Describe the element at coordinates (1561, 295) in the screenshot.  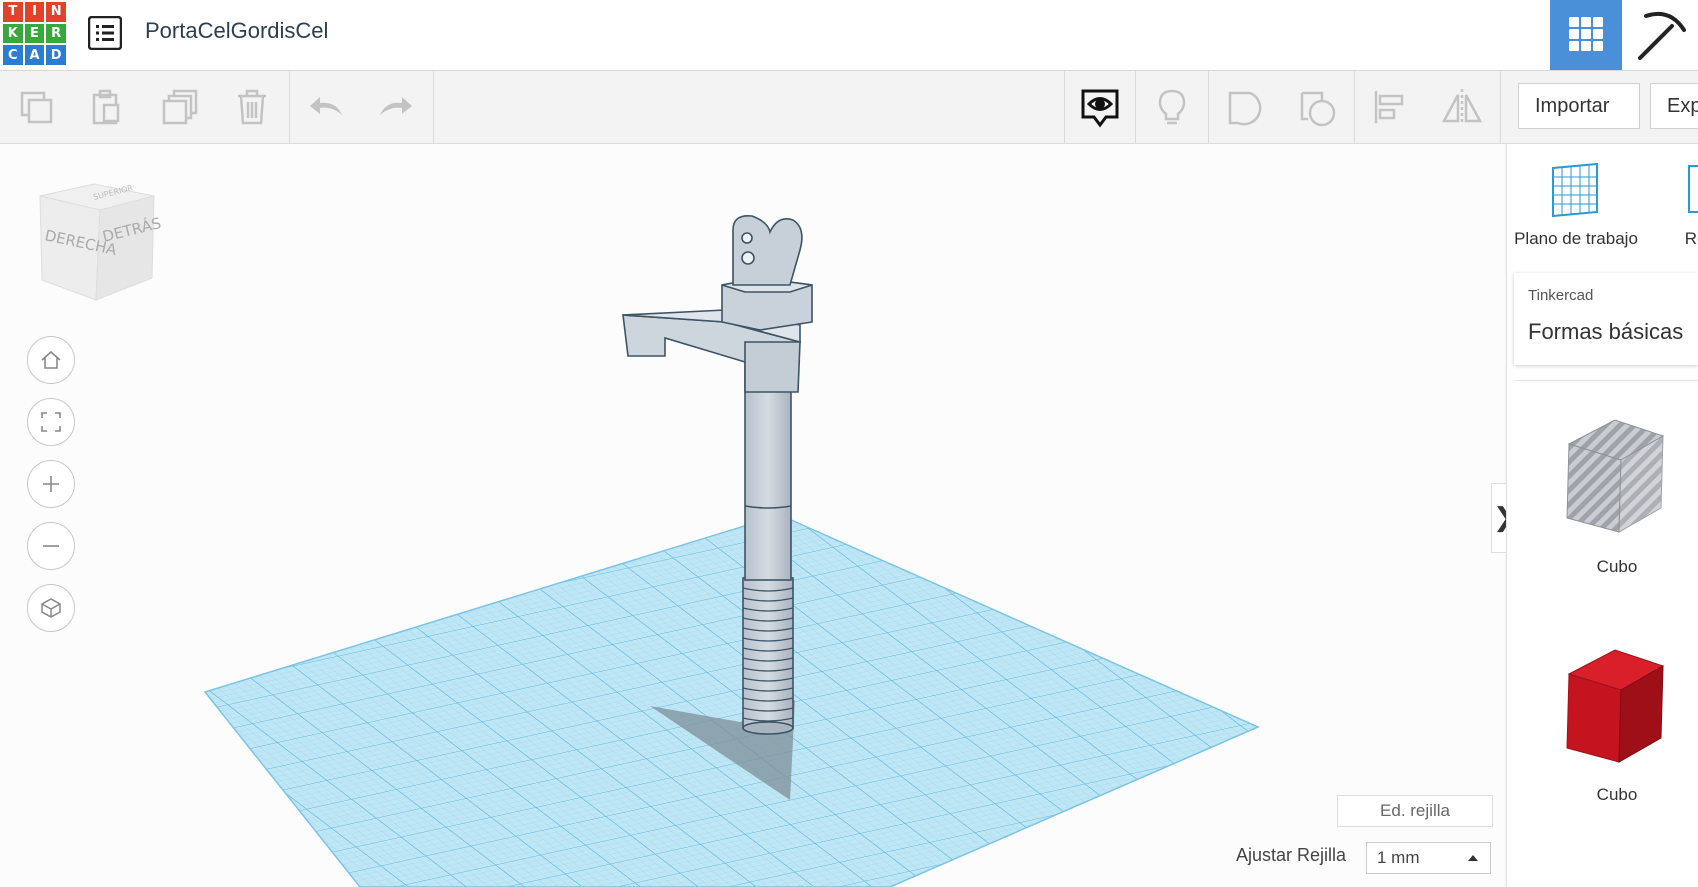
I see `category-source: Tinkercad` at that location.